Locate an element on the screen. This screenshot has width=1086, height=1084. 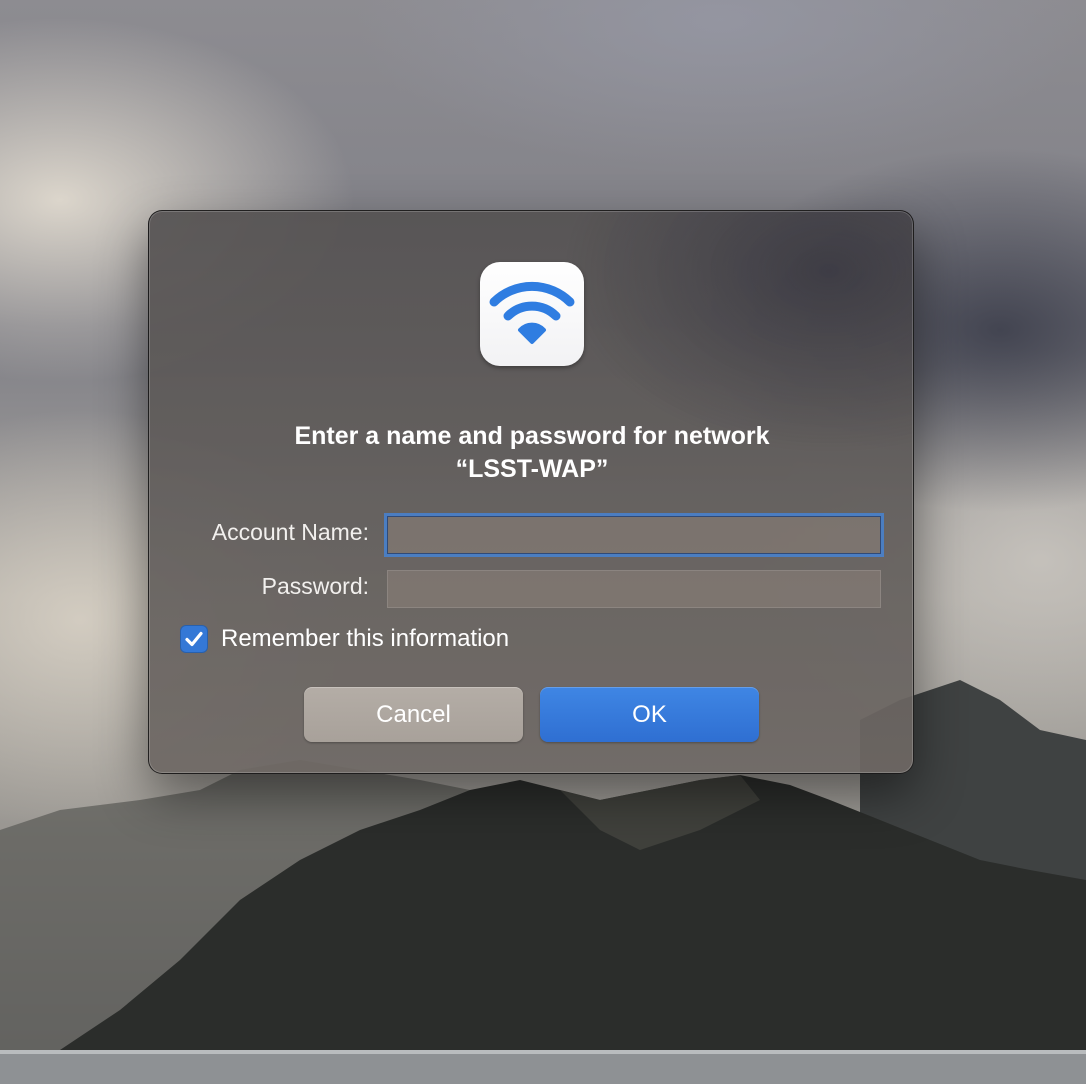
cancel-button: Cancel is located at coordinates (413, 714).